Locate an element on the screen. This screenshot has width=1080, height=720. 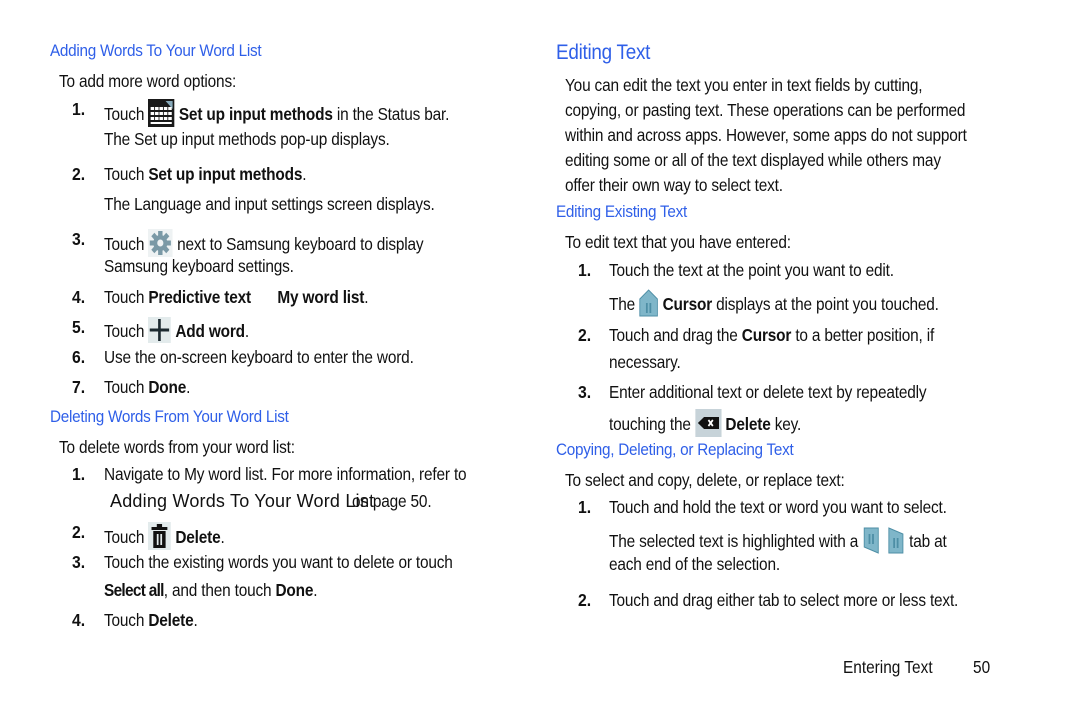
step-post: to a better position, if is located at coordinates (863, 335).